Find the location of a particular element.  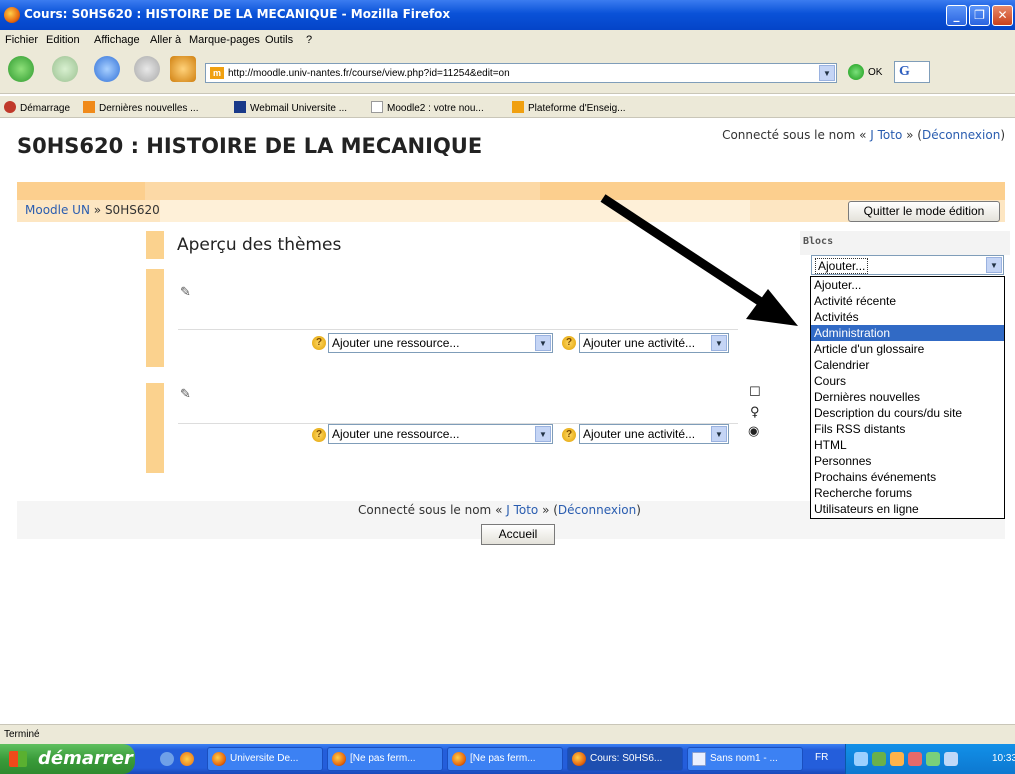

start-button: démarrer is located at coordinates (67, 759).